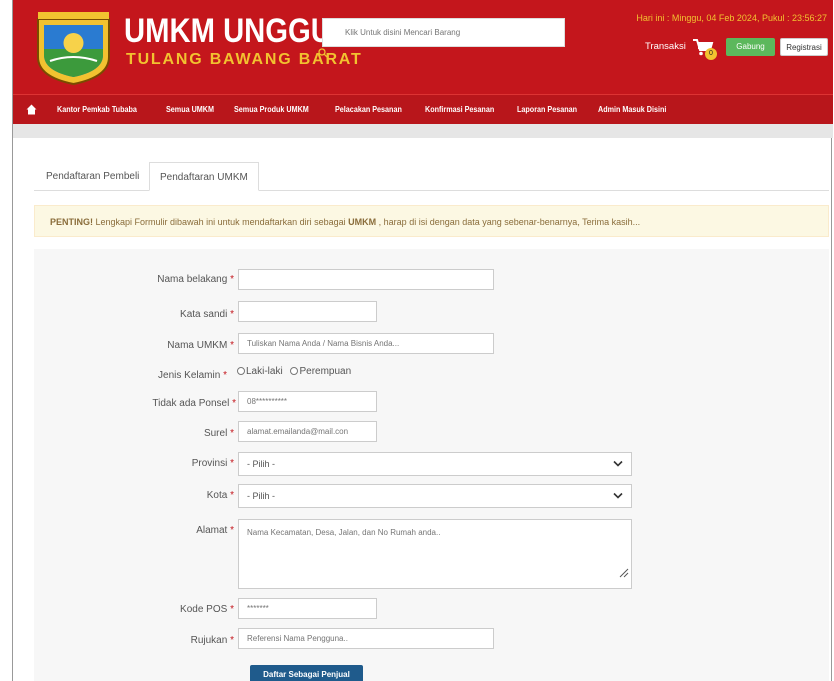 Image resolution: width=834 pixels, height=681 pixels. I want to click on transaksi-link: Transaksi, so click(665, 46).